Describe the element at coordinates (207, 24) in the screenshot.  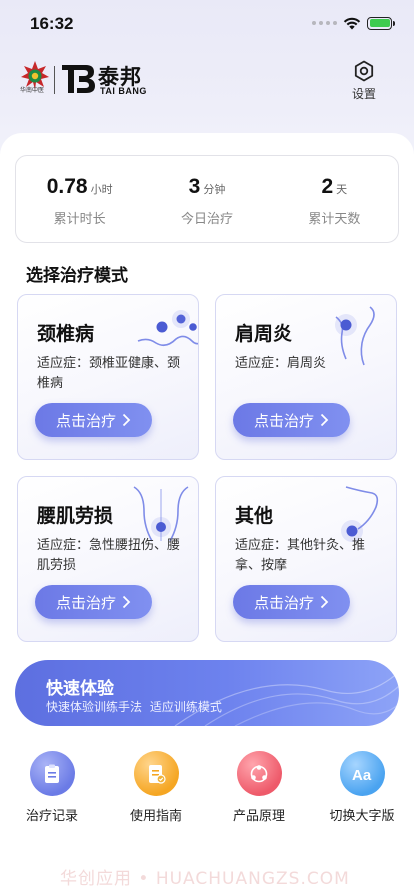
I see `status-bar: 16:32` at that location.